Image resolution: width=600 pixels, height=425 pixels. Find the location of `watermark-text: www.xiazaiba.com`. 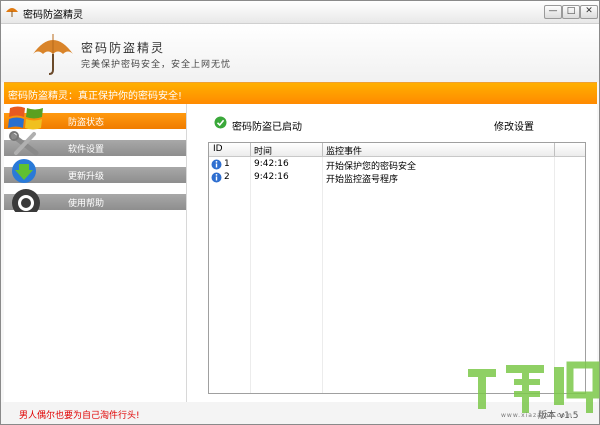

watermark-text: www.xiazaiba.com is located at coordinates (537, 415).